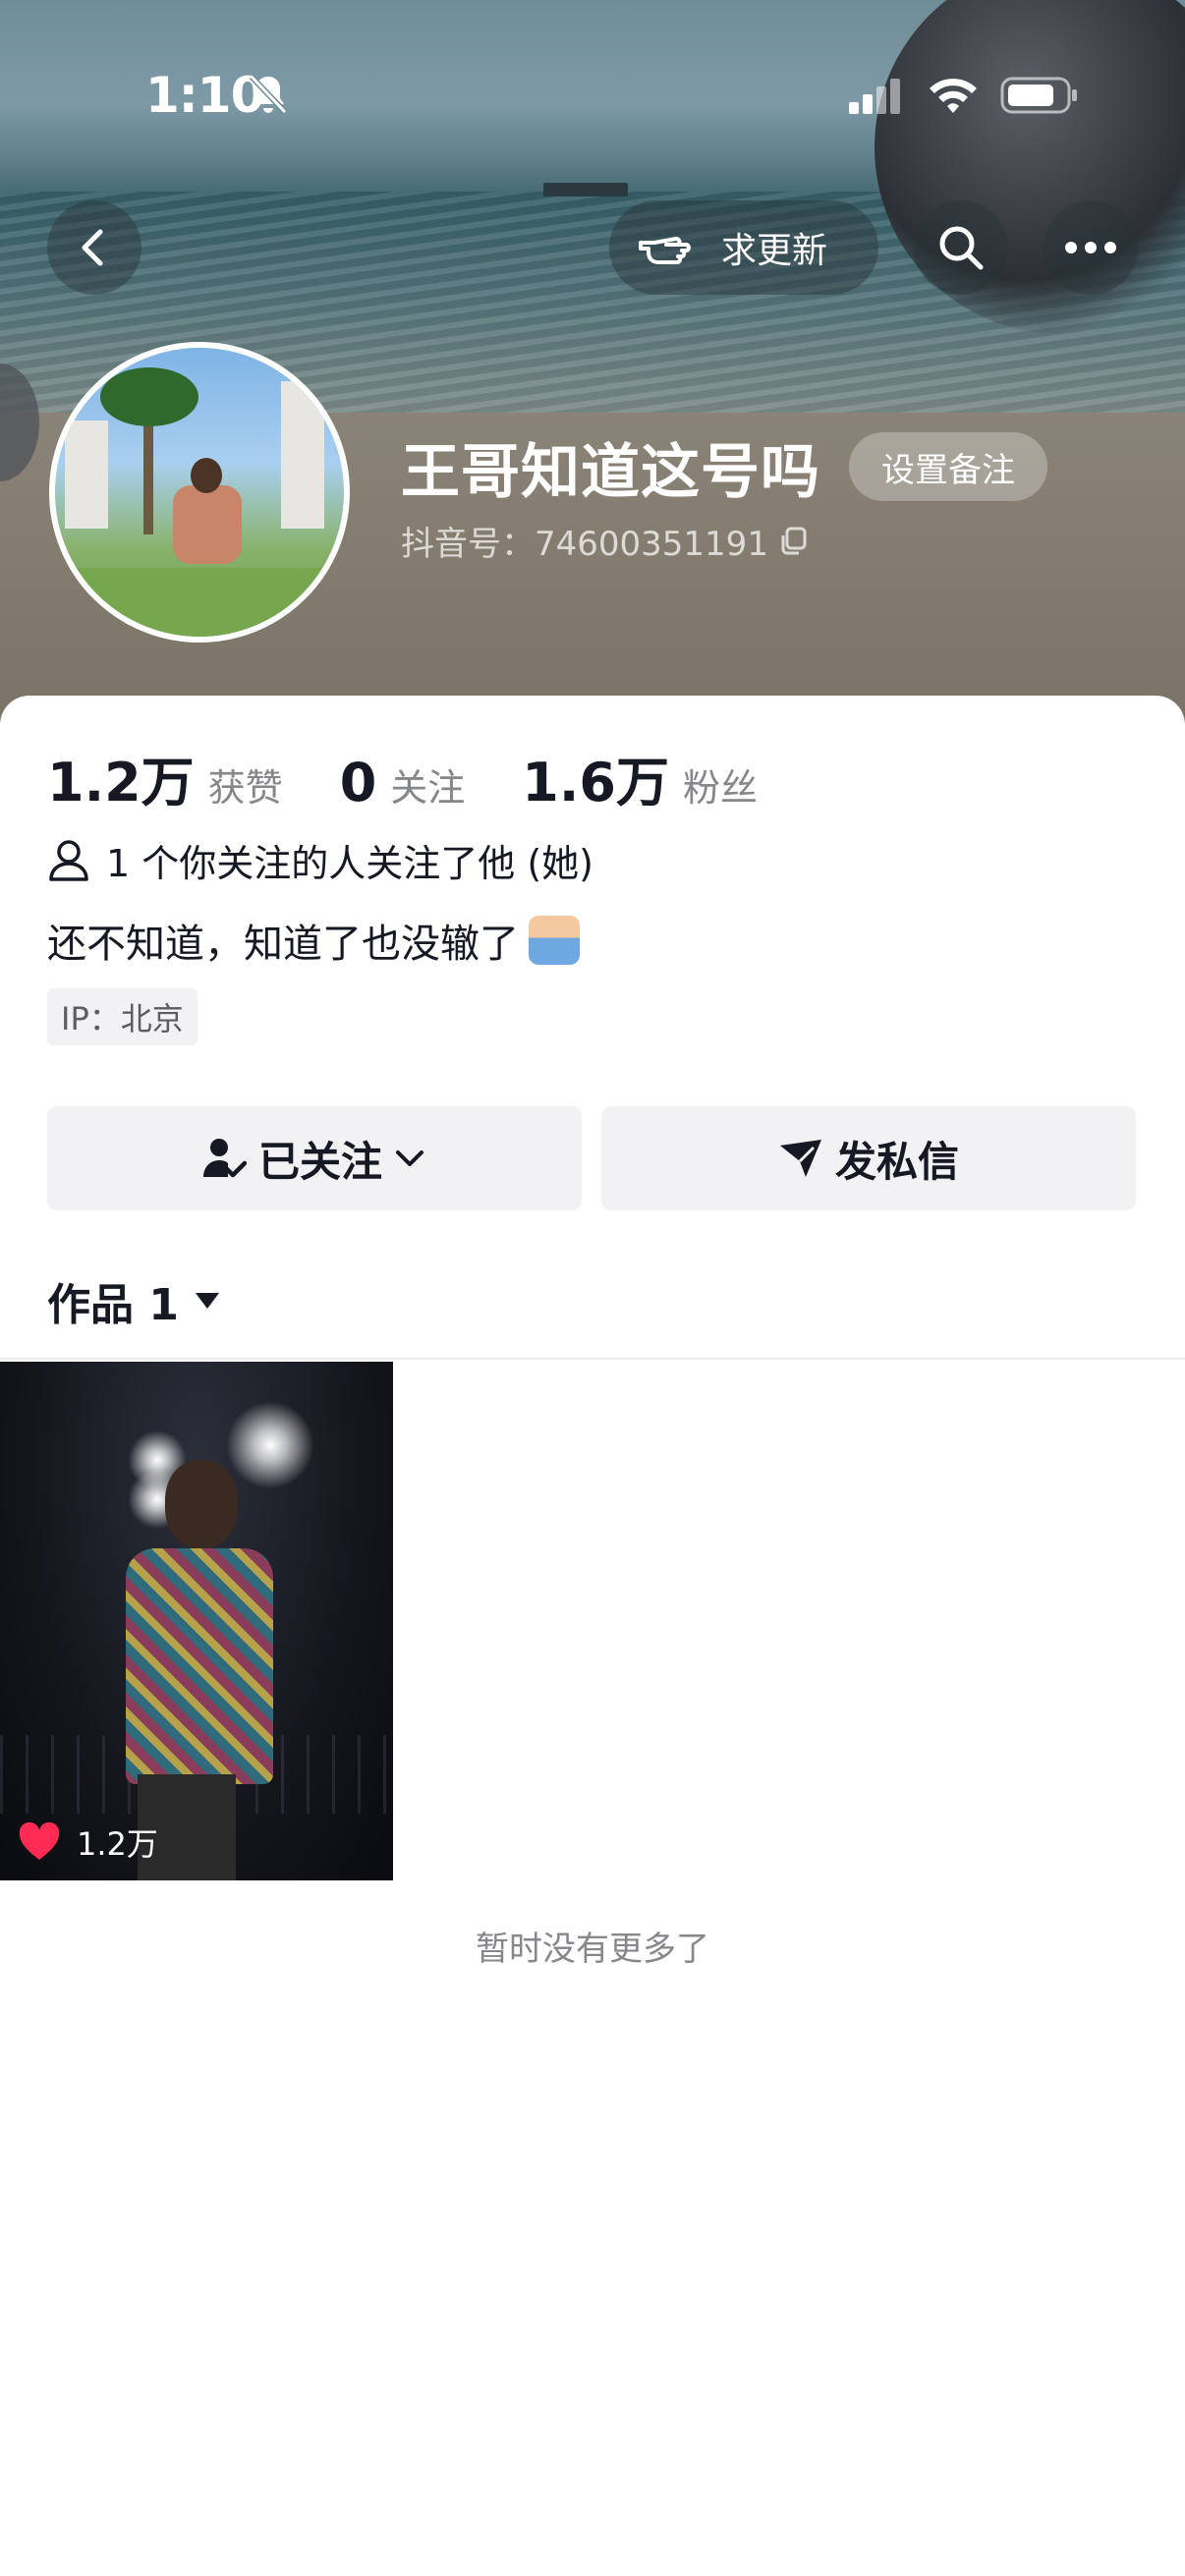  I want to click on likes-label: 获赞, so click(245, 788).